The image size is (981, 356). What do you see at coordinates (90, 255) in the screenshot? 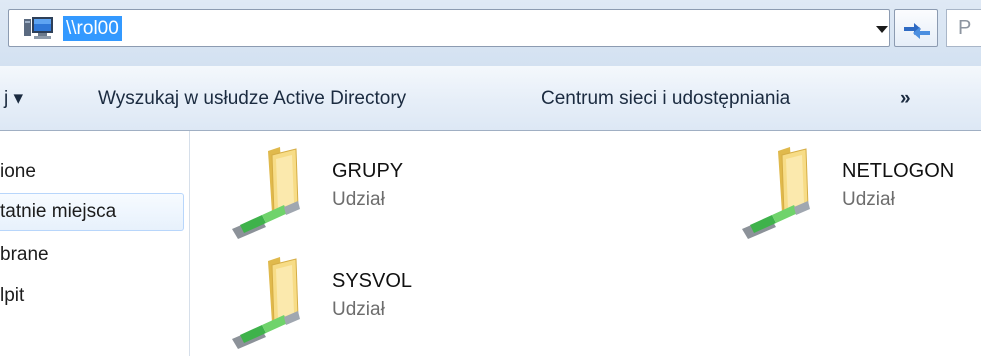
I see `nav-item-favorites: brane` at bounding box center [90, 255].